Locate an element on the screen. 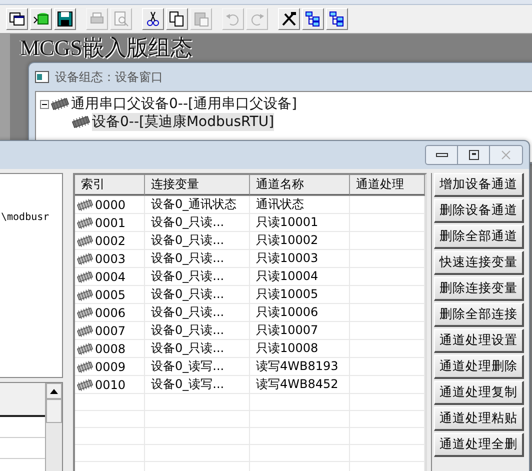  window-icon is located at coordinates (42, 77).